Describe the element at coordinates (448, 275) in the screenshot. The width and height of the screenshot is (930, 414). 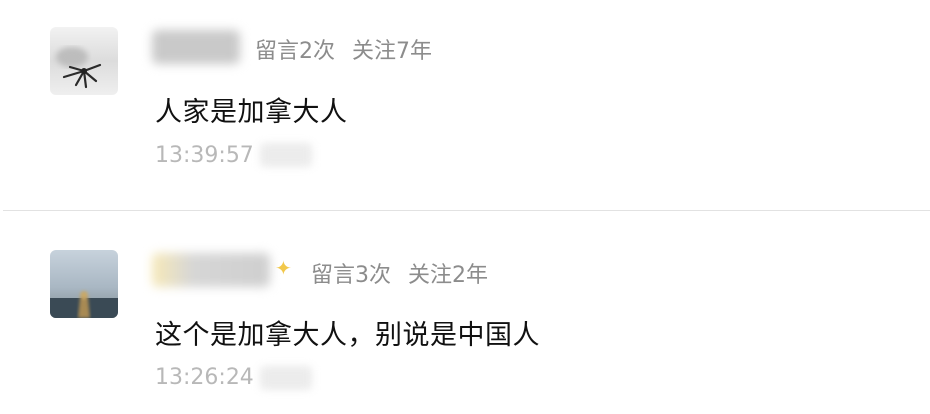
I see `follow-duration: 关注2年` at that location.